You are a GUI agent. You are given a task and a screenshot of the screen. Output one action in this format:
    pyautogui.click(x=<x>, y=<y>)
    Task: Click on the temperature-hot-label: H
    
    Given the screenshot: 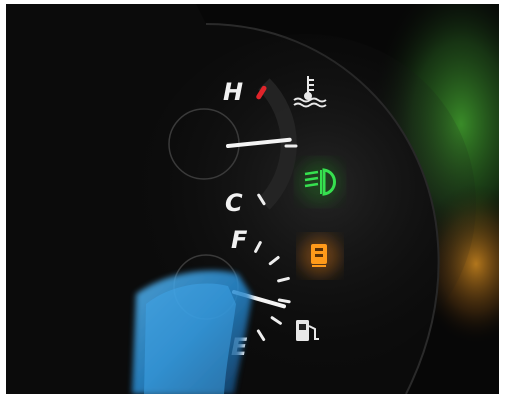 What is the action you would take?
    pyautogui.click(x=233, y=92)
    